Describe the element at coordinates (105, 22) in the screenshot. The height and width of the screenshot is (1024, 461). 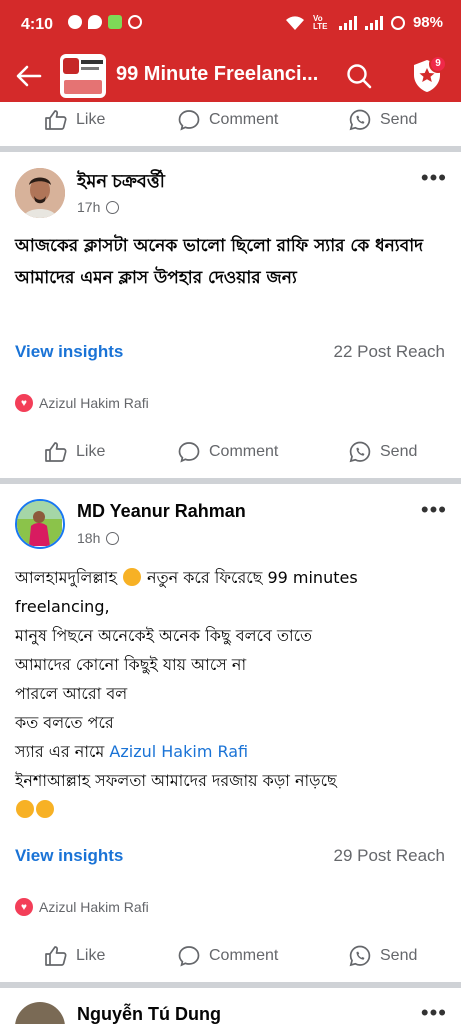
I see `status-notification-icons` at that location.